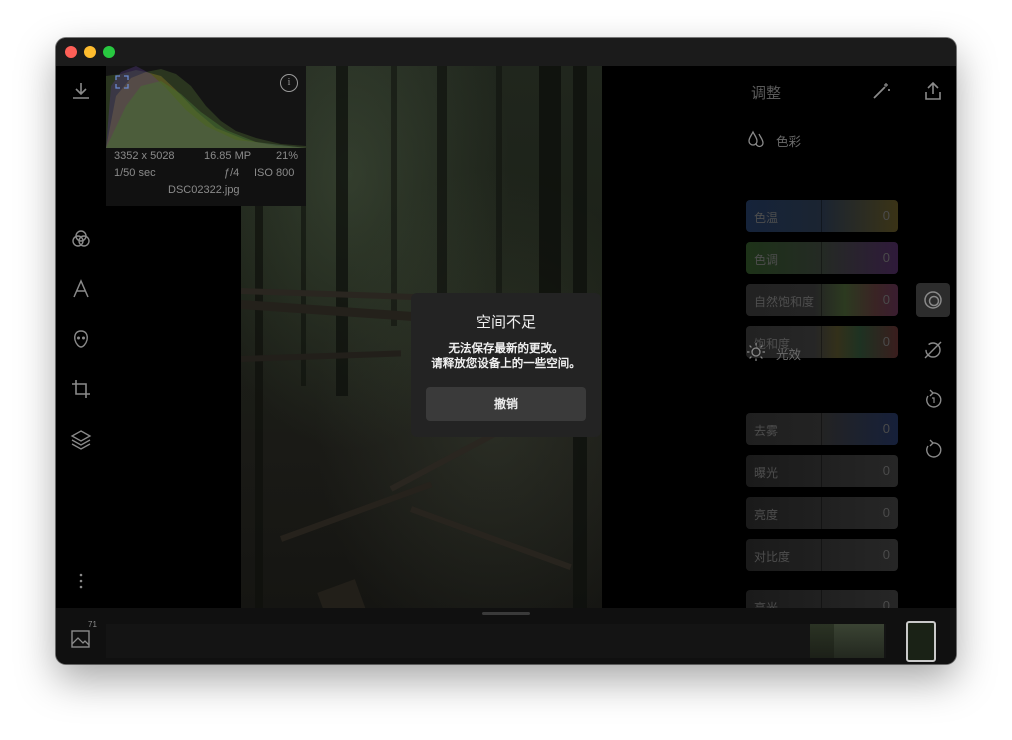 The height and width of the screenshot is (740, 1012). Describe the element at coordinates (822, 513) in the screenshot. I see `slider-brightness: 亮度 0` at that location.